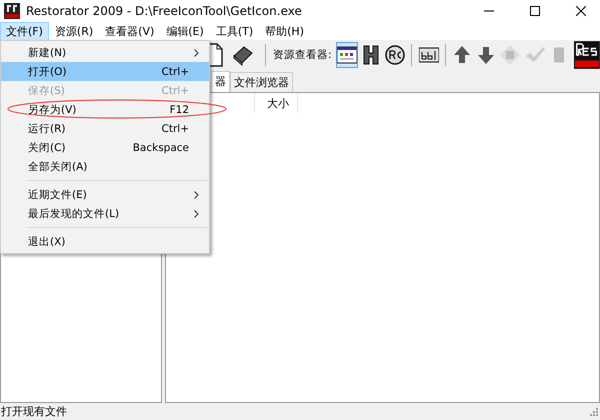 This screenshot has width=600, height=420. I want to click on blank-icon, so click(559, 55).